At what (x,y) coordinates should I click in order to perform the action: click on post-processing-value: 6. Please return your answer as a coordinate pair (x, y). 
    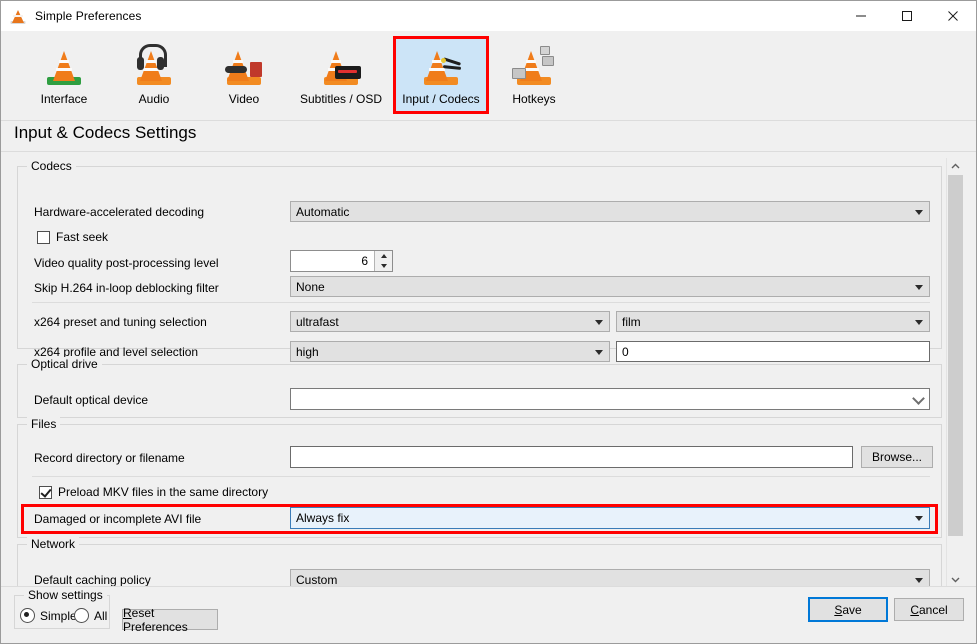
    Looking at the image, I should click on (364, 261).